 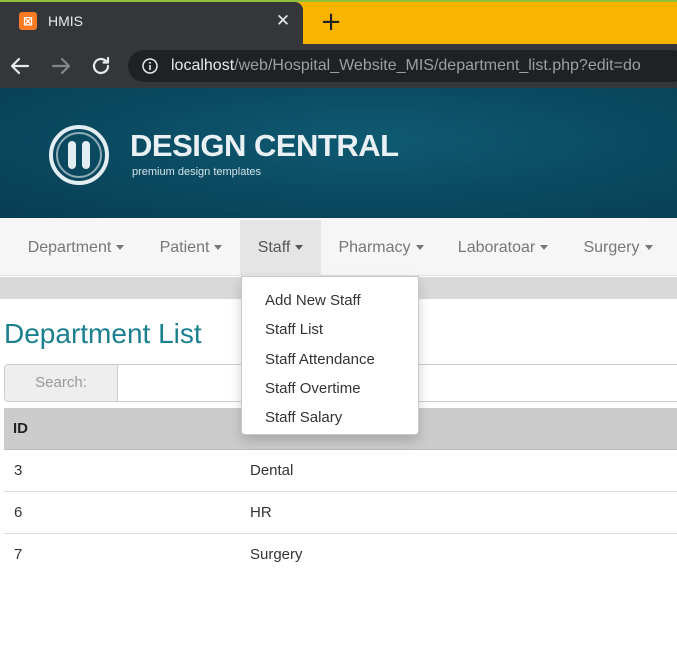 I want to click on nav-staff: Staff, so click(x=280, y=248).